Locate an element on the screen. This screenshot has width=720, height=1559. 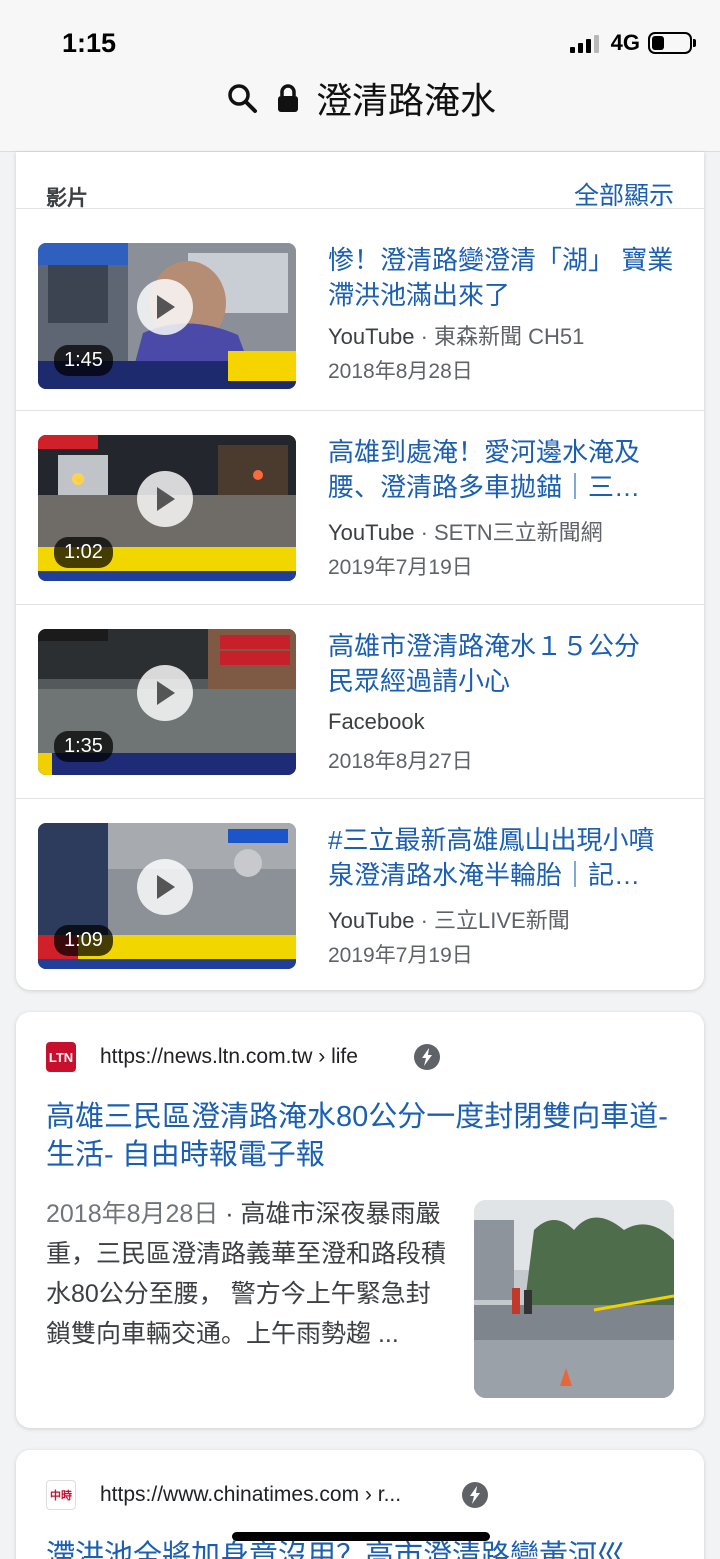
video-thumbnail: 1:09 is located at coordinates (167, 896).